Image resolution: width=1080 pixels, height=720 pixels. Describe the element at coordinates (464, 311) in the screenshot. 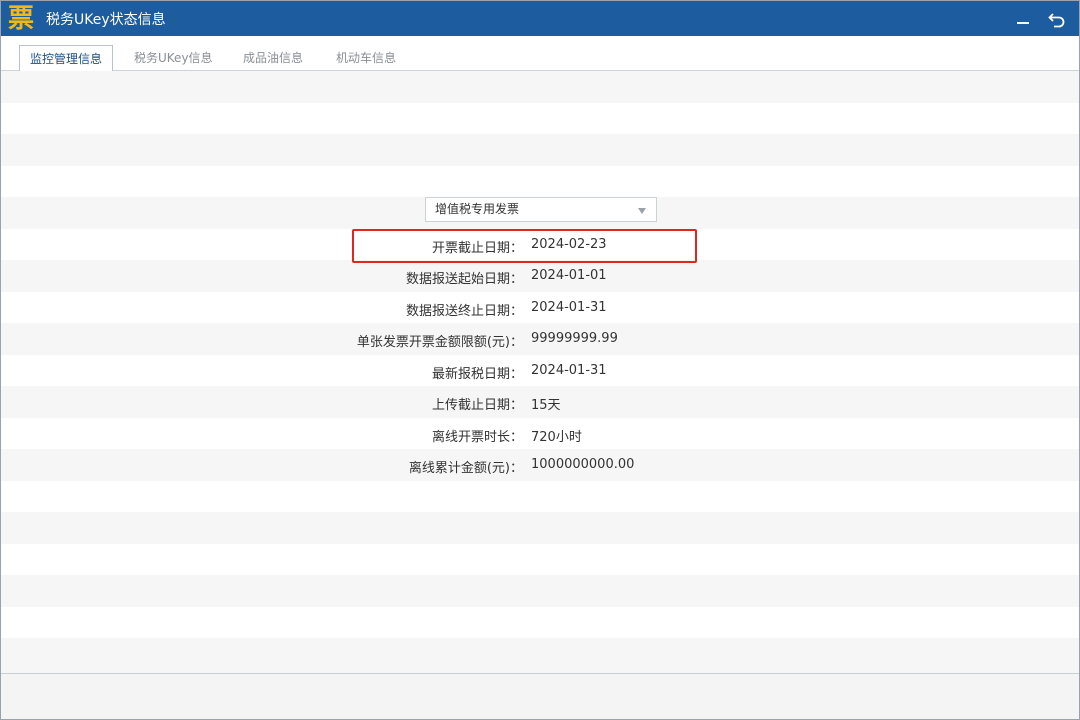

I see `field-label: 数据报送终止日期：` at that location.